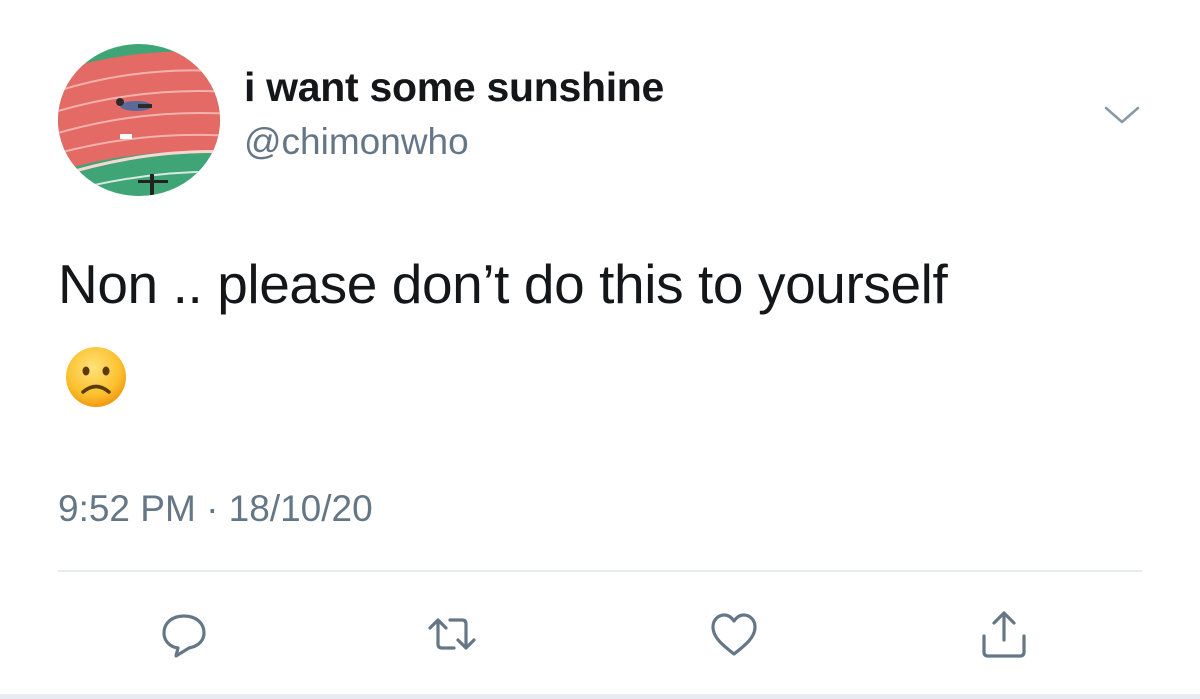 The height and width of the screenshot is (699, 1200). What do you see at coordinates (600, 696) in the screenshot?
I see `bottom-divider` at bounding box center [600, 696].